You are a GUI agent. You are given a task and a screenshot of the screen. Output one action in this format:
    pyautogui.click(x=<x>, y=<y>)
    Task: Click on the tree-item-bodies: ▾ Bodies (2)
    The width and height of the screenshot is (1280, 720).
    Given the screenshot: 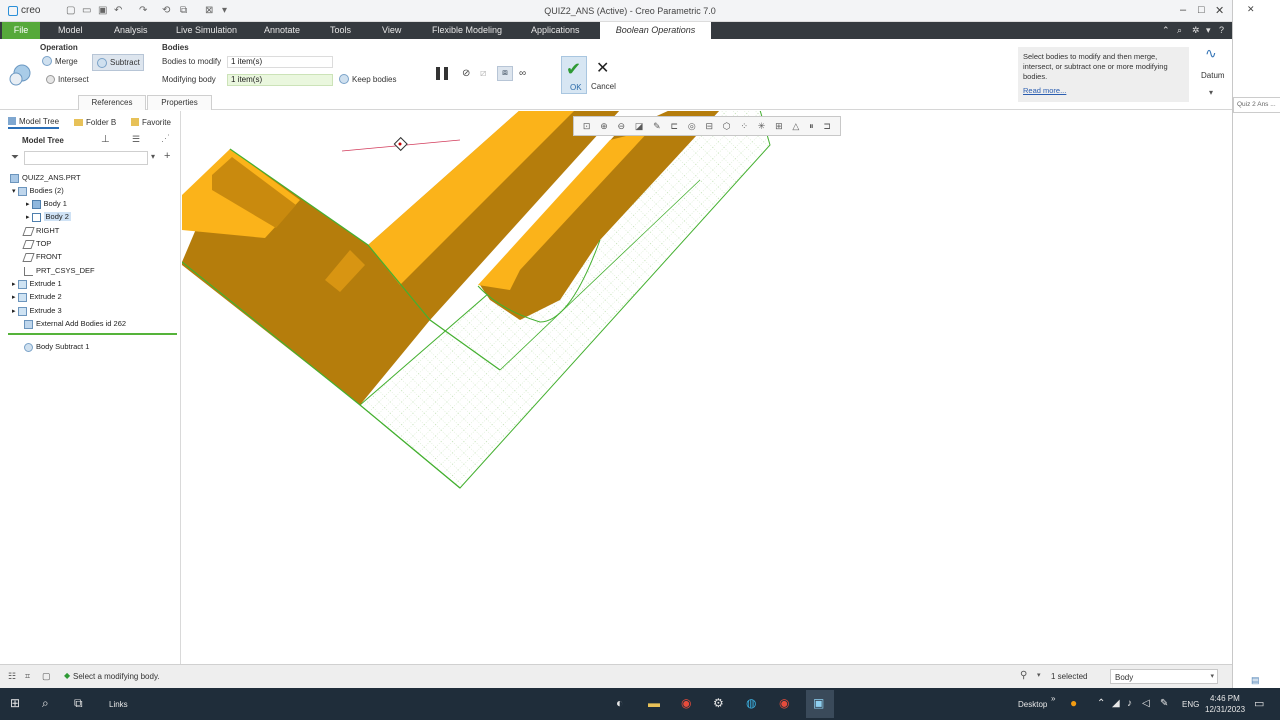 What is the action you would take?
    pyautogui.click(x=38, y=190)
    